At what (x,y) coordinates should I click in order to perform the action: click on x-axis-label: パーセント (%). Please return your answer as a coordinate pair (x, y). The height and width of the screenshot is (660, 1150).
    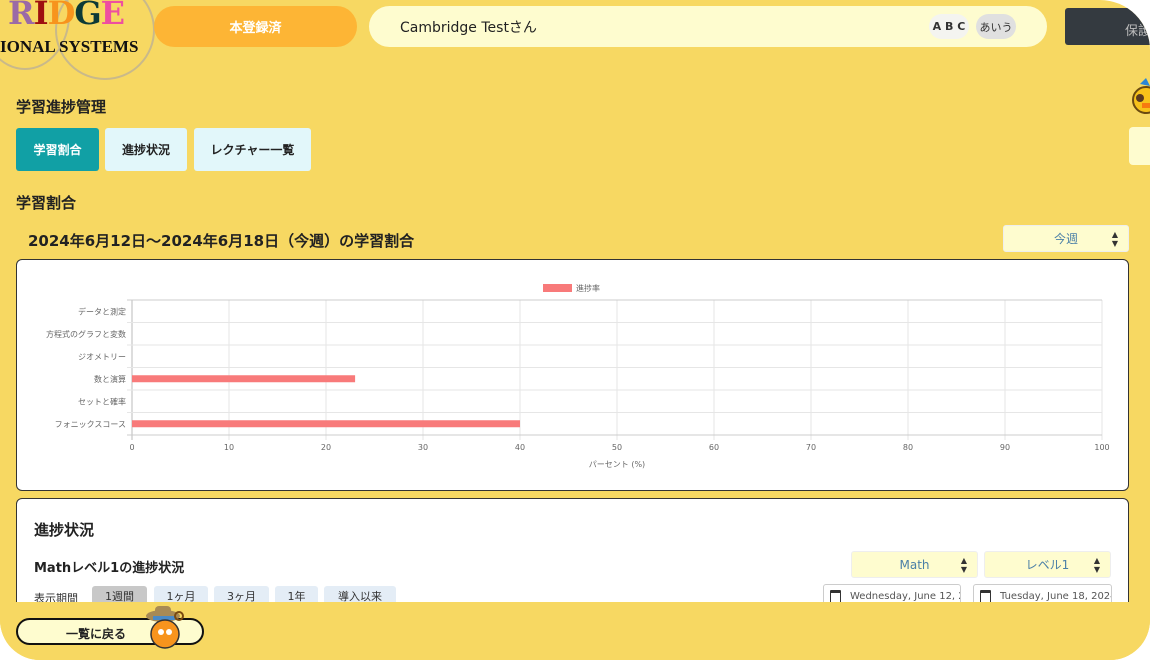
    Looking at the image, I should click on (617, 464).